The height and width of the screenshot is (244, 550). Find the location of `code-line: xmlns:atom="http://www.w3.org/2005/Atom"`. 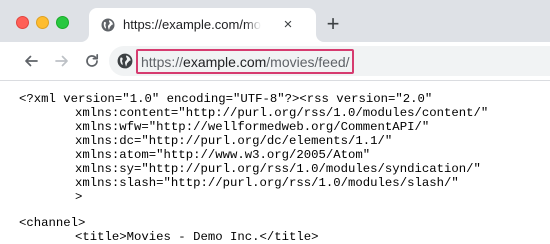

code-line: xmlns:atom="http://www.w3.org/2005/Atom" is located at coordinates (223, 155).